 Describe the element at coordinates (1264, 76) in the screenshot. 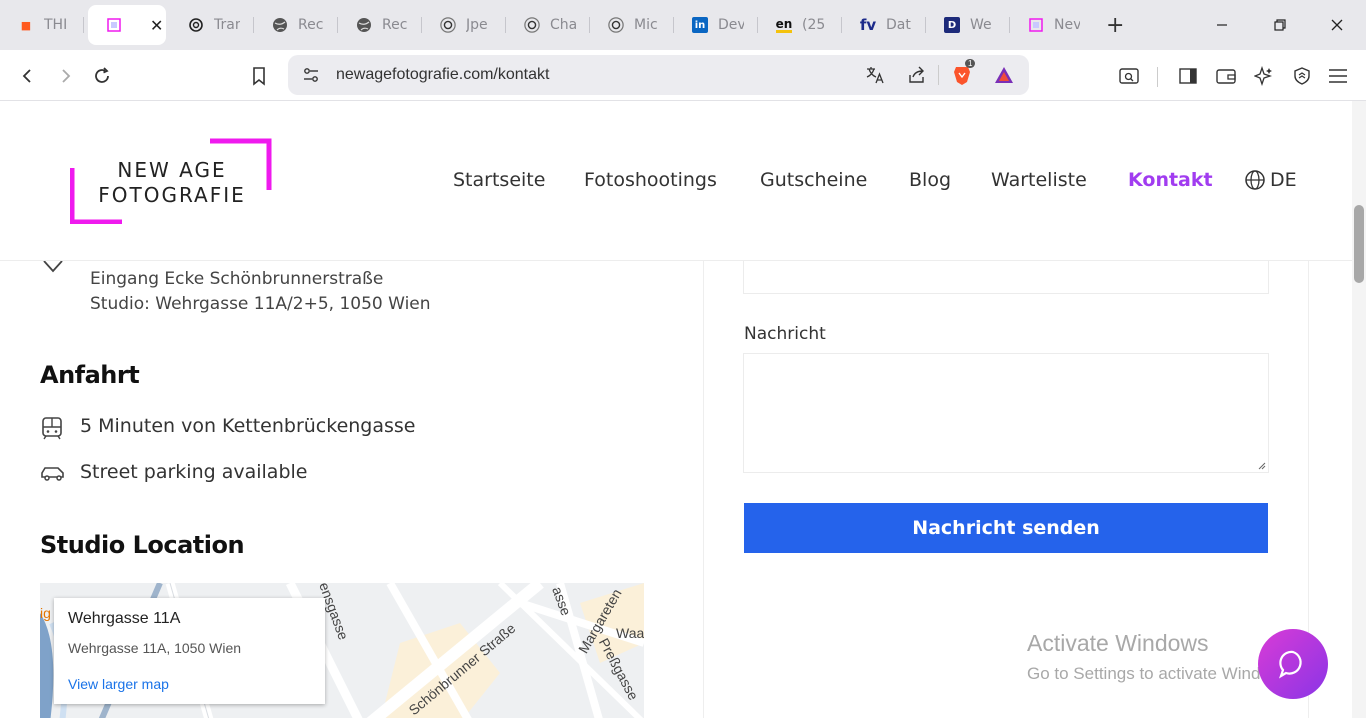

I see `leo-ai-button` at that location.